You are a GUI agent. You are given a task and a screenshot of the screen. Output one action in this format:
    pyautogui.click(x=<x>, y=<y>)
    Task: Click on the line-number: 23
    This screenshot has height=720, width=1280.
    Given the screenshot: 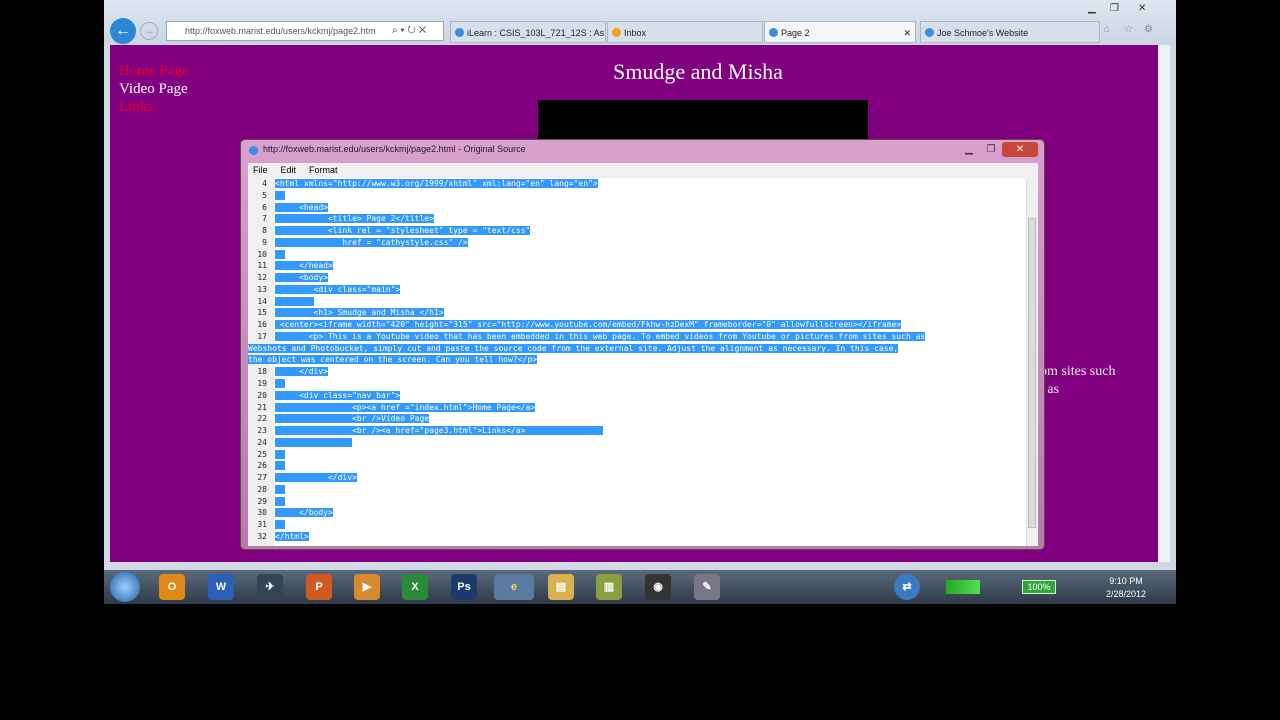 What is the action you would take?
    pyautogui.click(x=262, y=431)
    